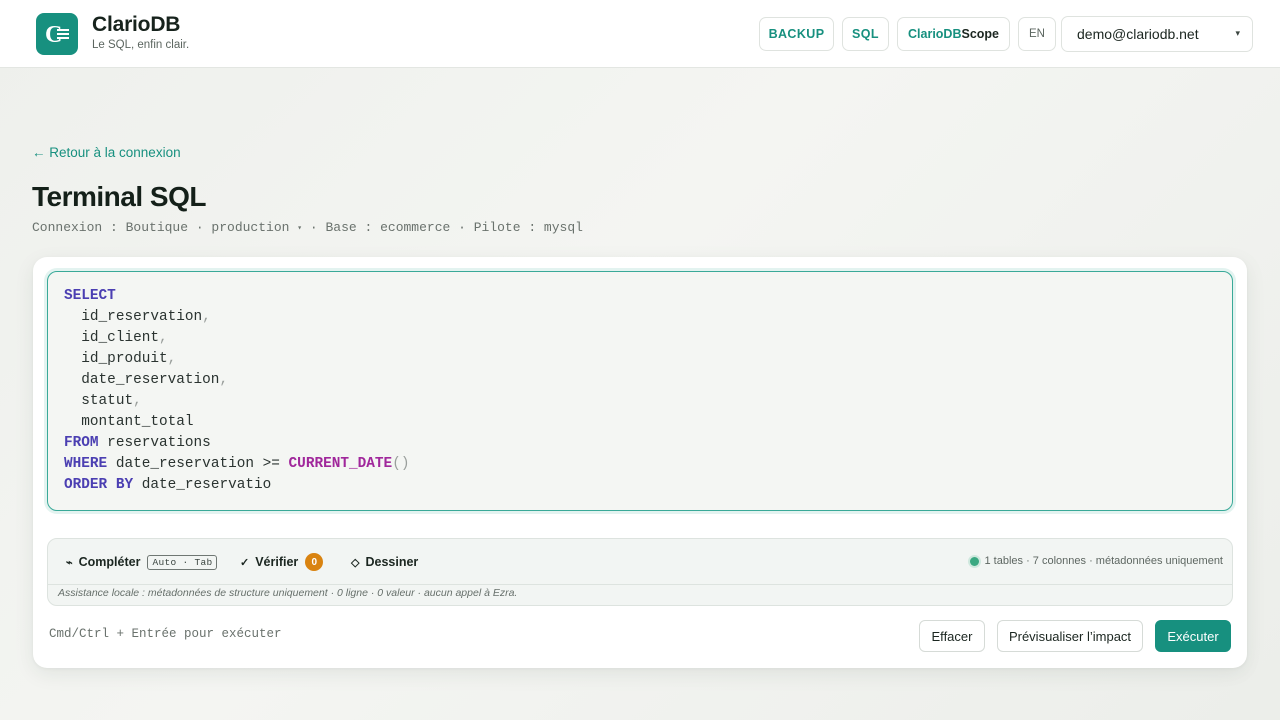 The width and height of the screenshot is (1280, 720). I want to click on code-line: WHERE date_reservation >= CURRENT_DATE(), so click(640, 464).